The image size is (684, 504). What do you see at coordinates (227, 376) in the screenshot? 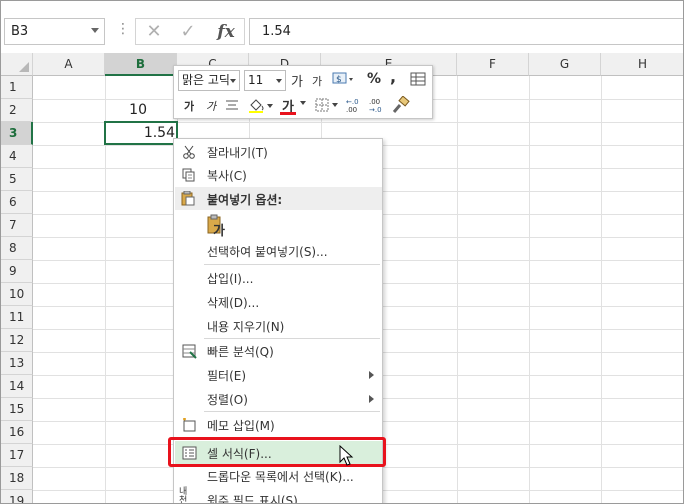
I see `menu-item-label: 필터(E)` at bounding box center [227, 376].